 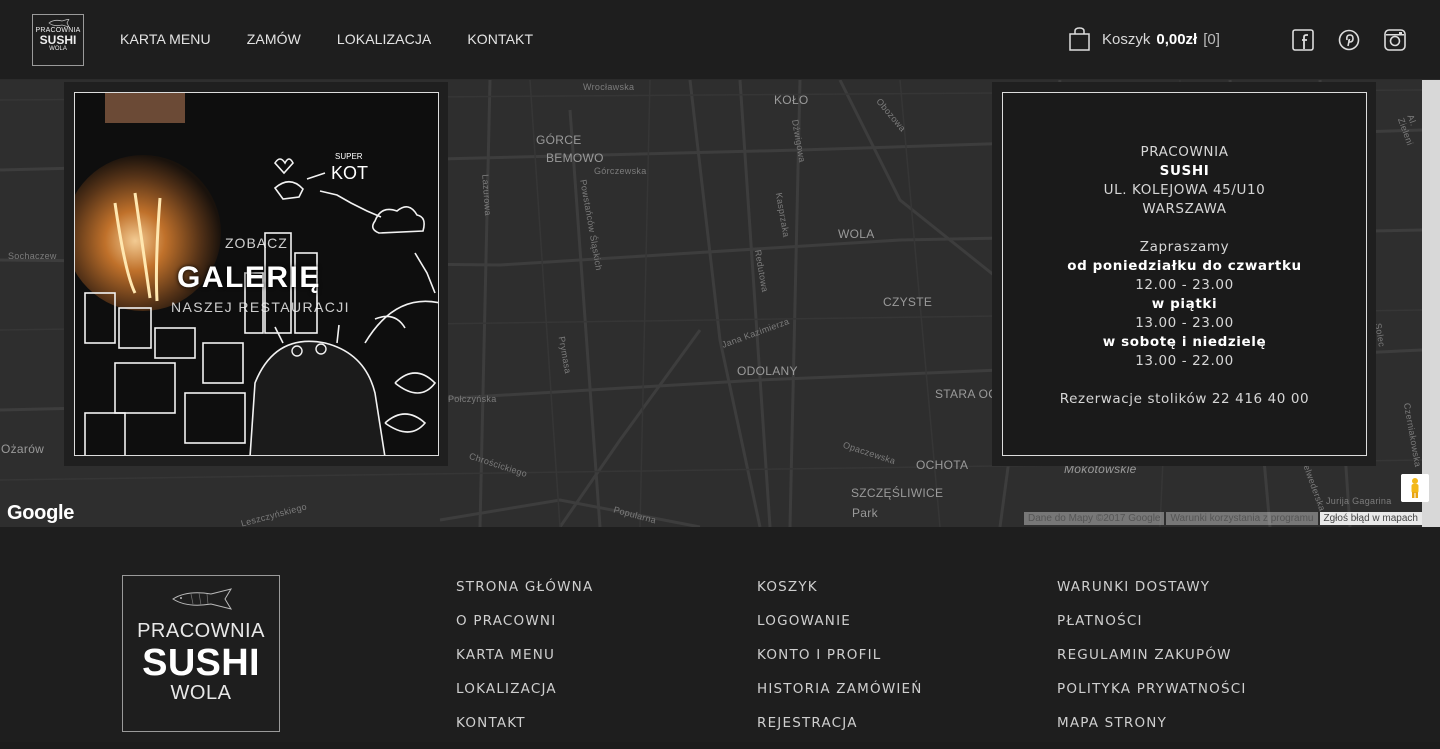 I want to click on footer-link-contact: KONTAKT, so click(x=524, y=732).